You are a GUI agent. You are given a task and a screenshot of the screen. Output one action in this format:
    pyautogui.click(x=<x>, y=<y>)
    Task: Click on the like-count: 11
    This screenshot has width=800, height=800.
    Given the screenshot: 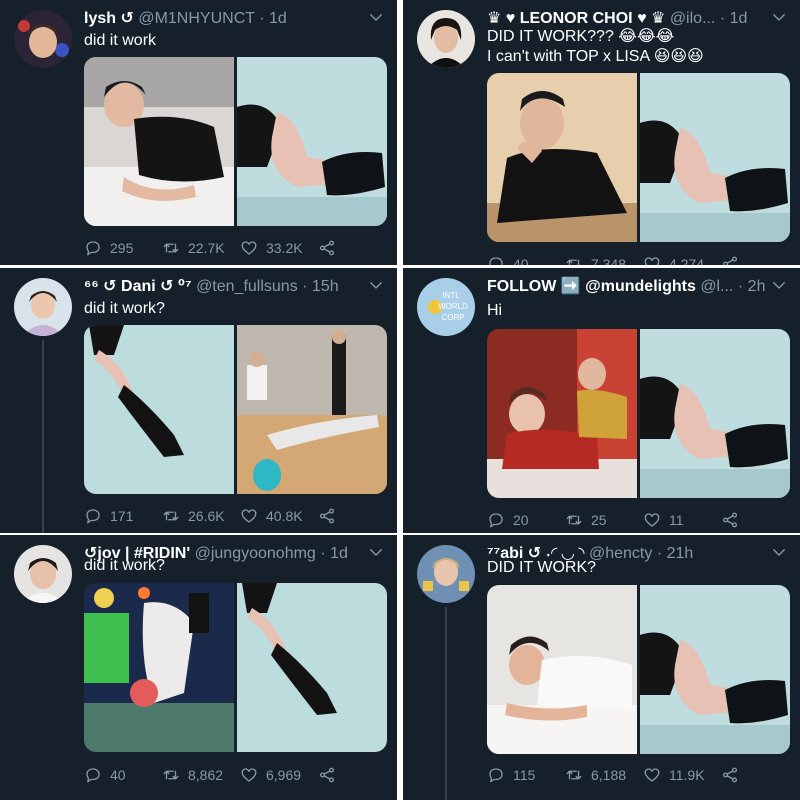 What is the action you would take?
    pyautogui.click(x=676, y=520)
    